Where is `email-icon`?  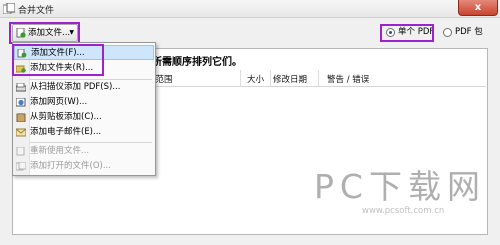 email-icon is located at coordinates (21, 132).